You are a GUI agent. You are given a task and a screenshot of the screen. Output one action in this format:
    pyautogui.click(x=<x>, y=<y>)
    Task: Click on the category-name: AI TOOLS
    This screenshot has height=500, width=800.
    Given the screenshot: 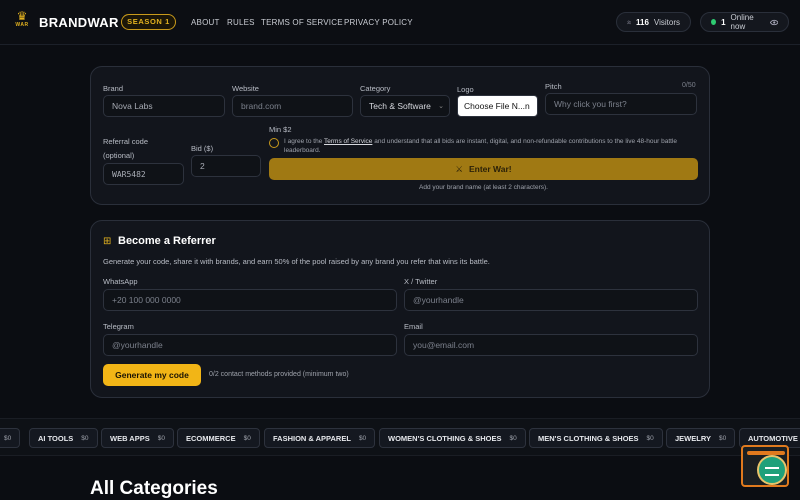 What is the action you would take?
    pyautogui.click(x=56, y=438)
    